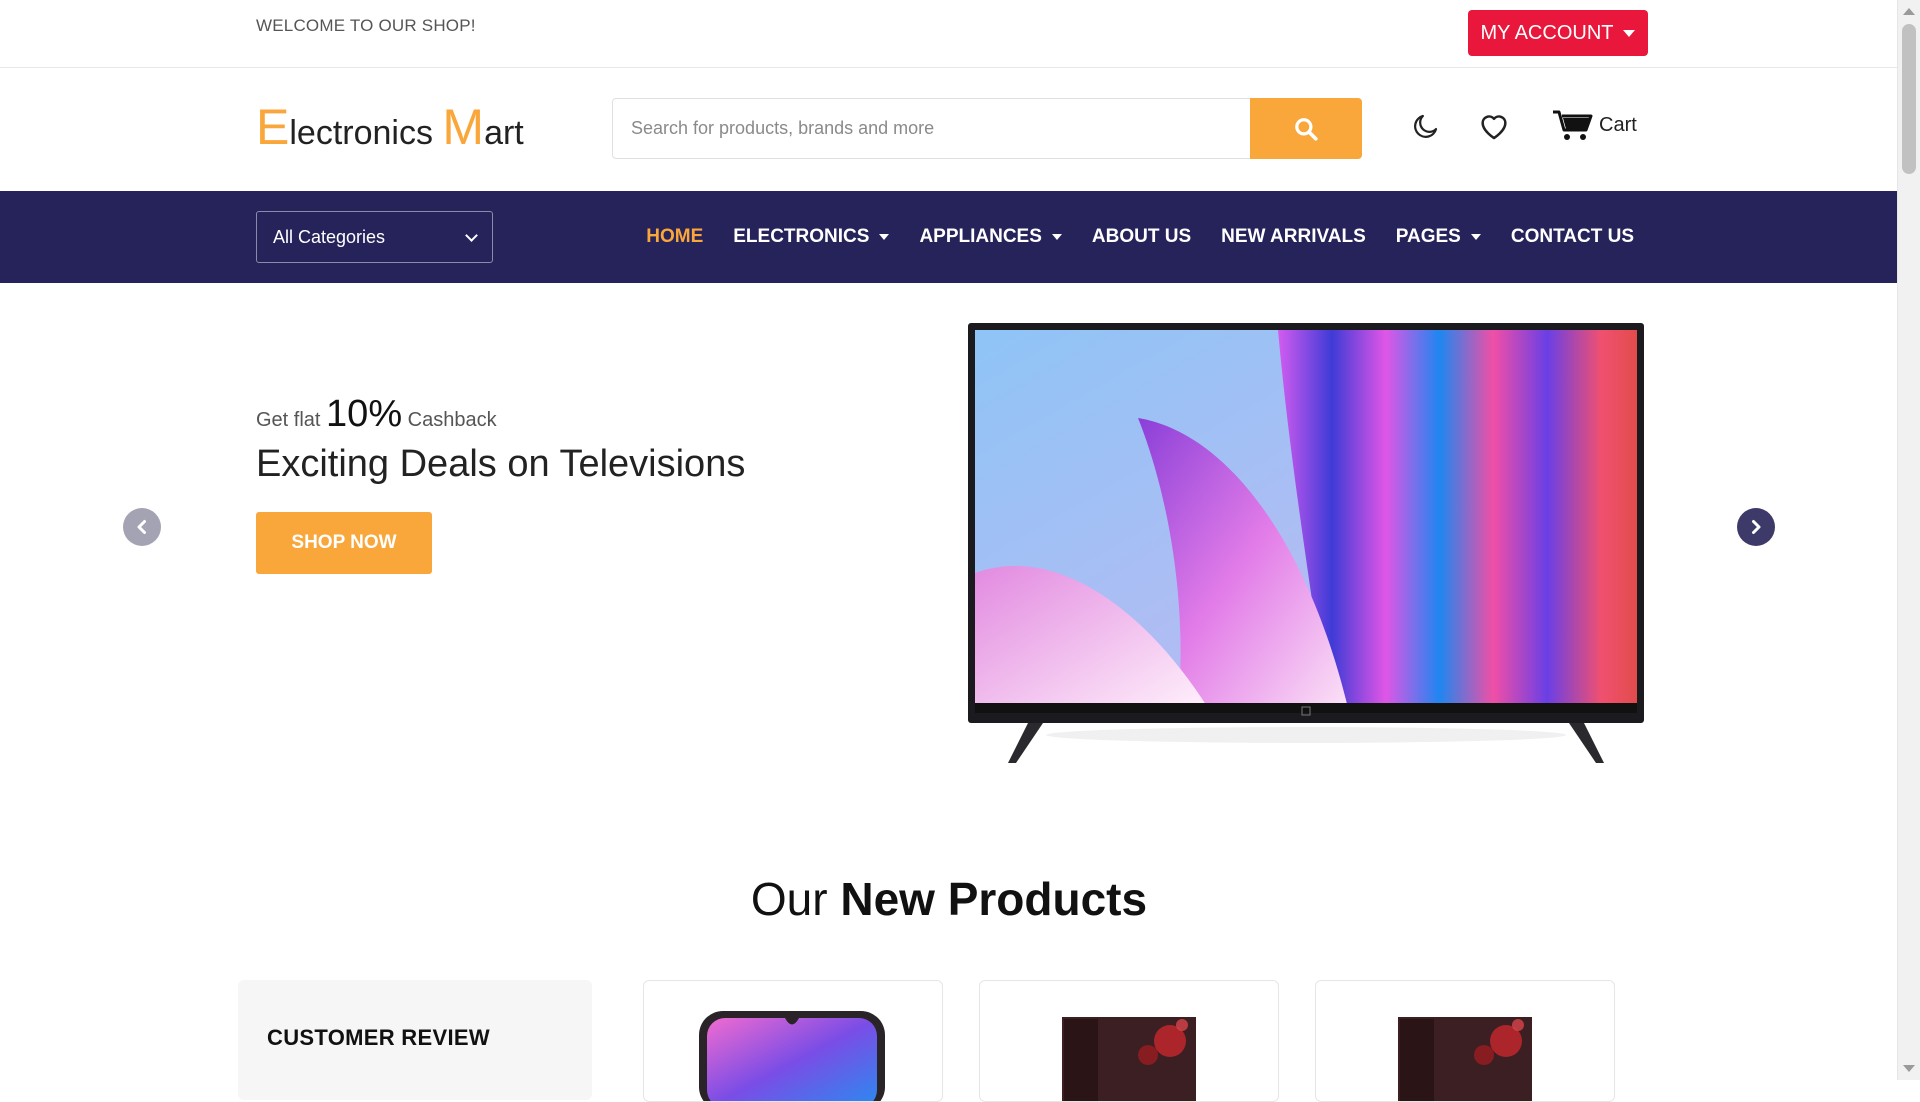 The width and height of the screenshot is (1920, 1102). What do you see at coordinates (471, 235) in the screenshot?
I see `chevron-down-icon` at bounding box center [471, 235].